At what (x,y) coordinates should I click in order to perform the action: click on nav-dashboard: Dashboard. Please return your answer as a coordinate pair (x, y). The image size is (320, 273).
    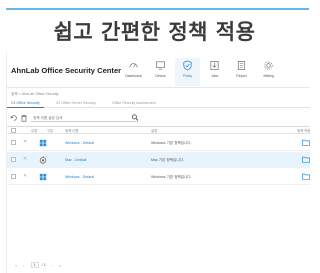
    Looking at the image, I should click on (133, 72).